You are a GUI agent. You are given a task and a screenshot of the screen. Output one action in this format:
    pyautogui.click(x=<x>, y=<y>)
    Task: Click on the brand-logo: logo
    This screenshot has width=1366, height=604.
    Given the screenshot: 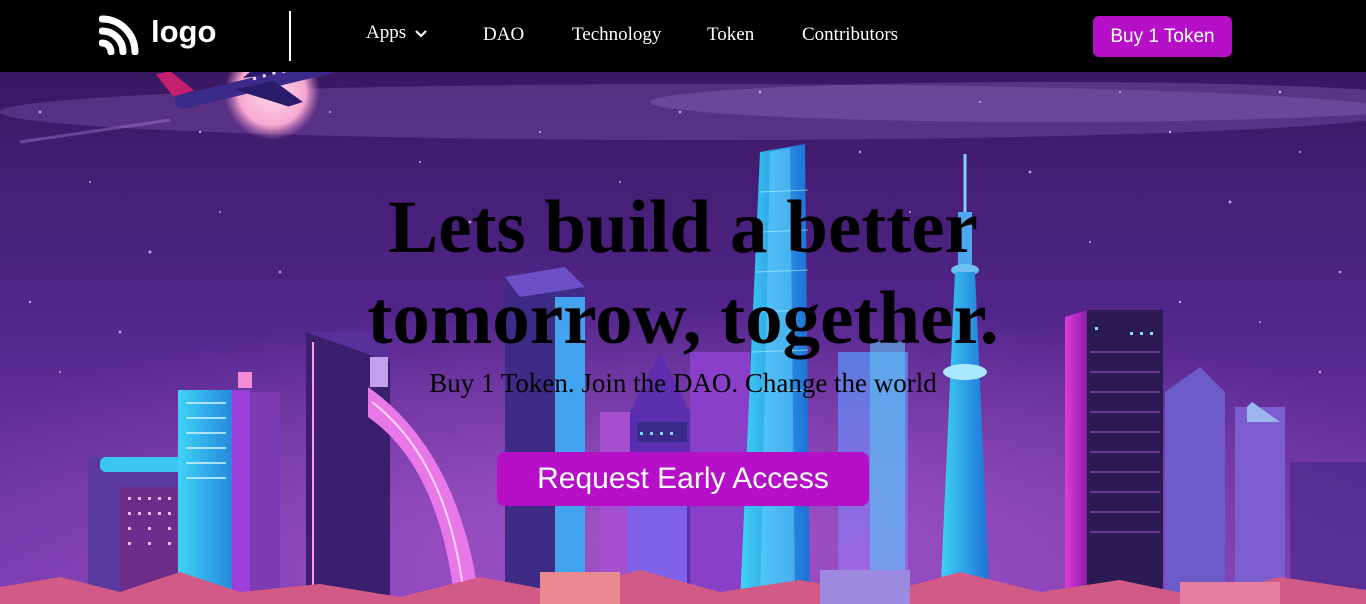 What is the action you would take?
    pyautogui.click(x=157, y=34)
    